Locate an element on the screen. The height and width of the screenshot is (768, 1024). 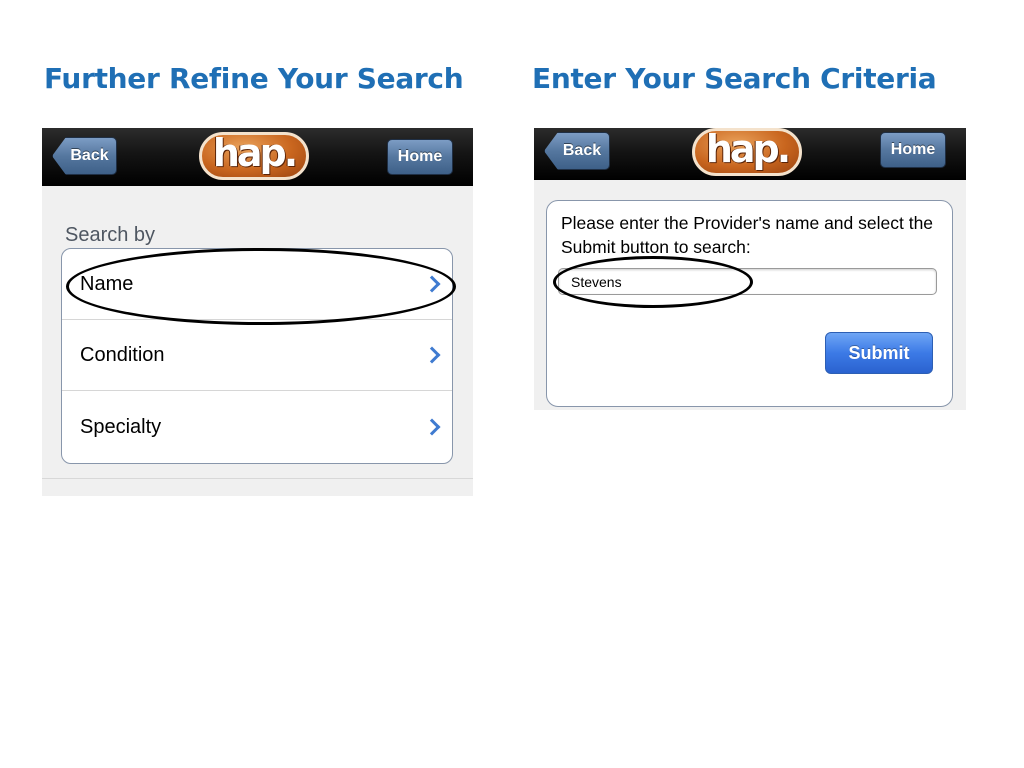
list-item-condition: Condition is located at coordinates (257, 355).